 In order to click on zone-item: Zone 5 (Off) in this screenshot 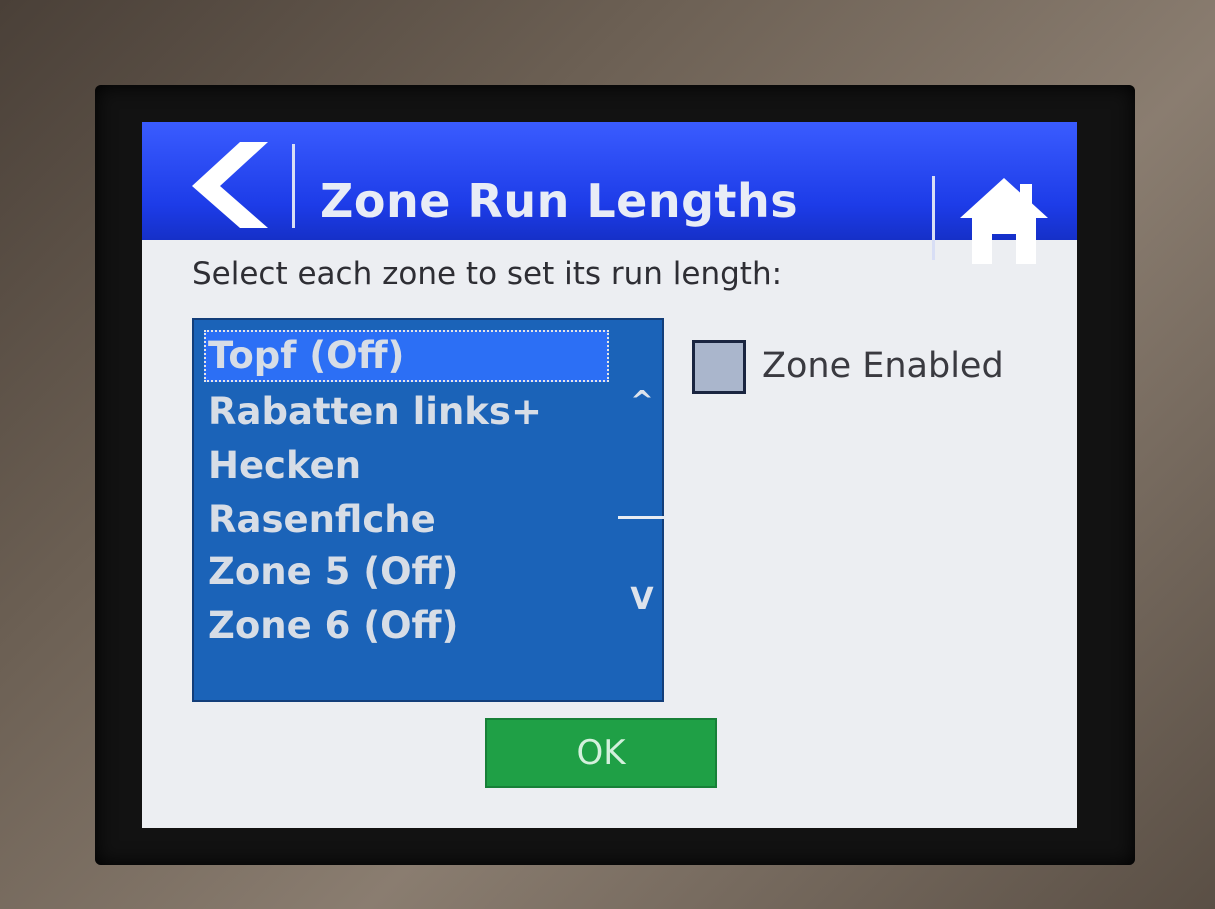, I will do `click(406, 572)`.